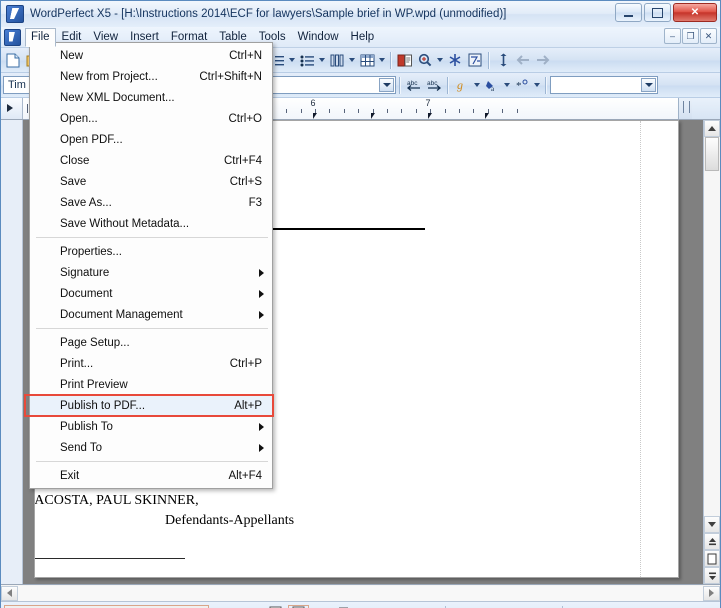 This screenshot has width=721, height=608. What do you see at coordinates (367, 60) in the screenshot?
I see `table-icon` at bounding box center [367, 60].